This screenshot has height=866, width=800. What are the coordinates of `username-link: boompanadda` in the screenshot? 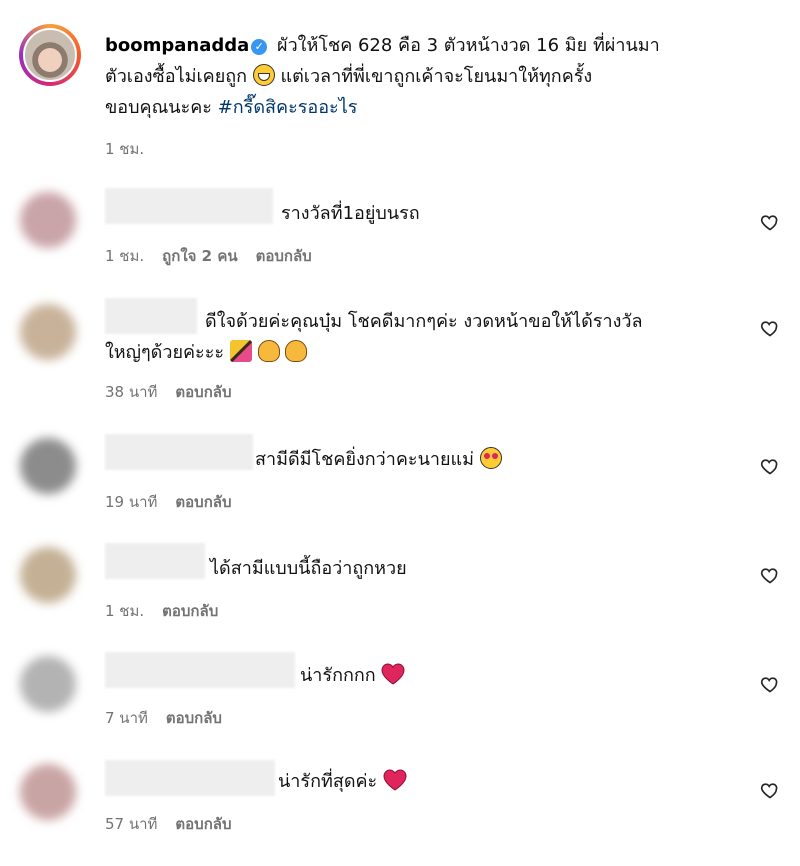 It's located at (177, 45).